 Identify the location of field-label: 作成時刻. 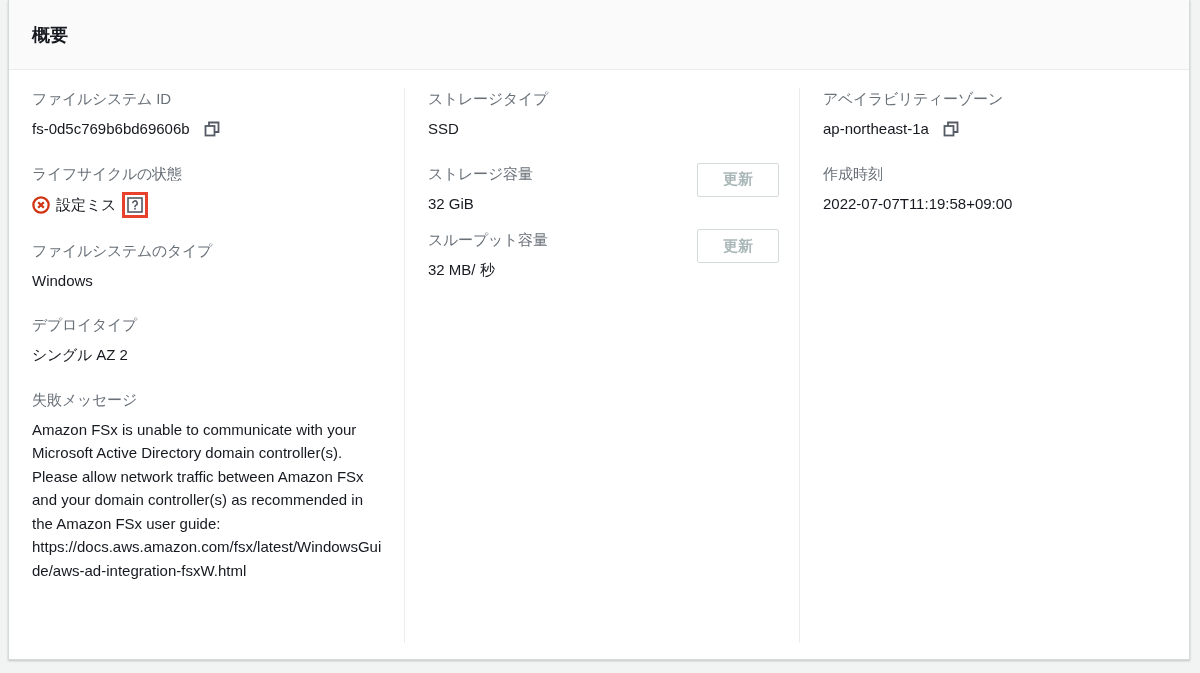
(853, 173).